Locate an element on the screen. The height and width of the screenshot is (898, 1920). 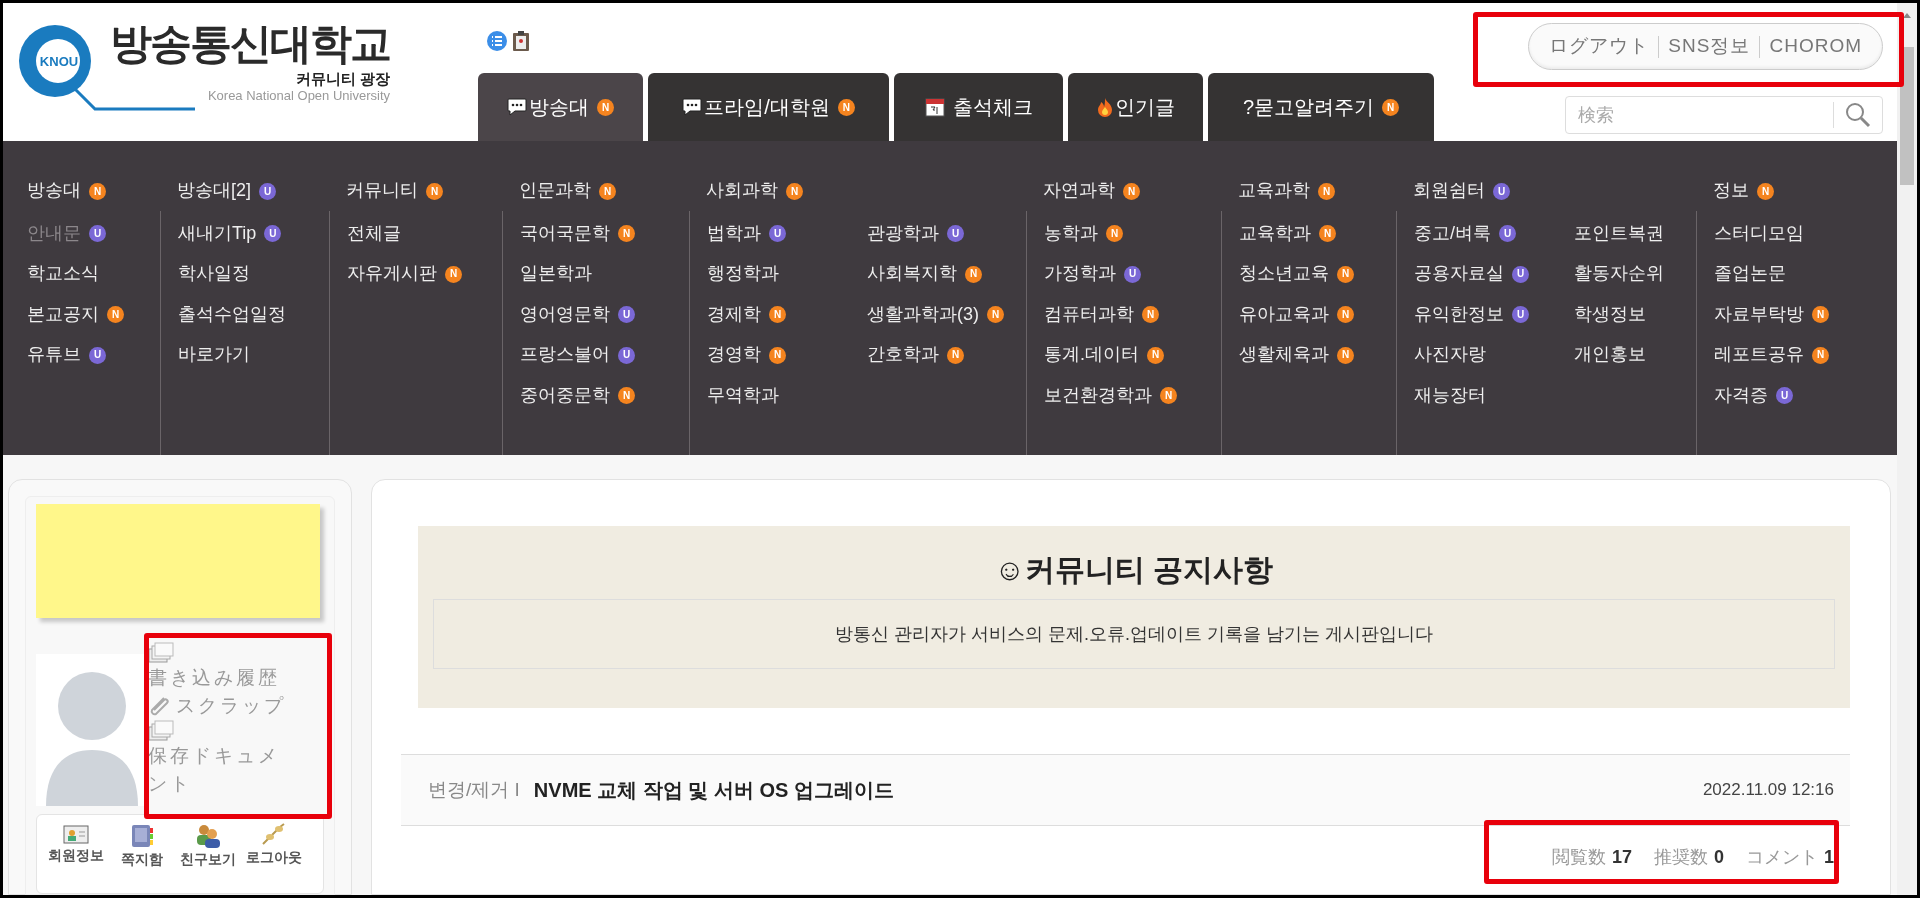
menu-link: 무역학과 is located at coordinates (778, 395).